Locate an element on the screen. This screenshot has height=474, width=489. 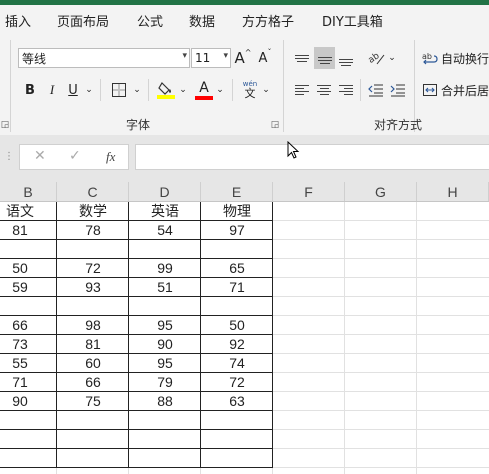
column-header-h: H is located at coordinates (453, 191).